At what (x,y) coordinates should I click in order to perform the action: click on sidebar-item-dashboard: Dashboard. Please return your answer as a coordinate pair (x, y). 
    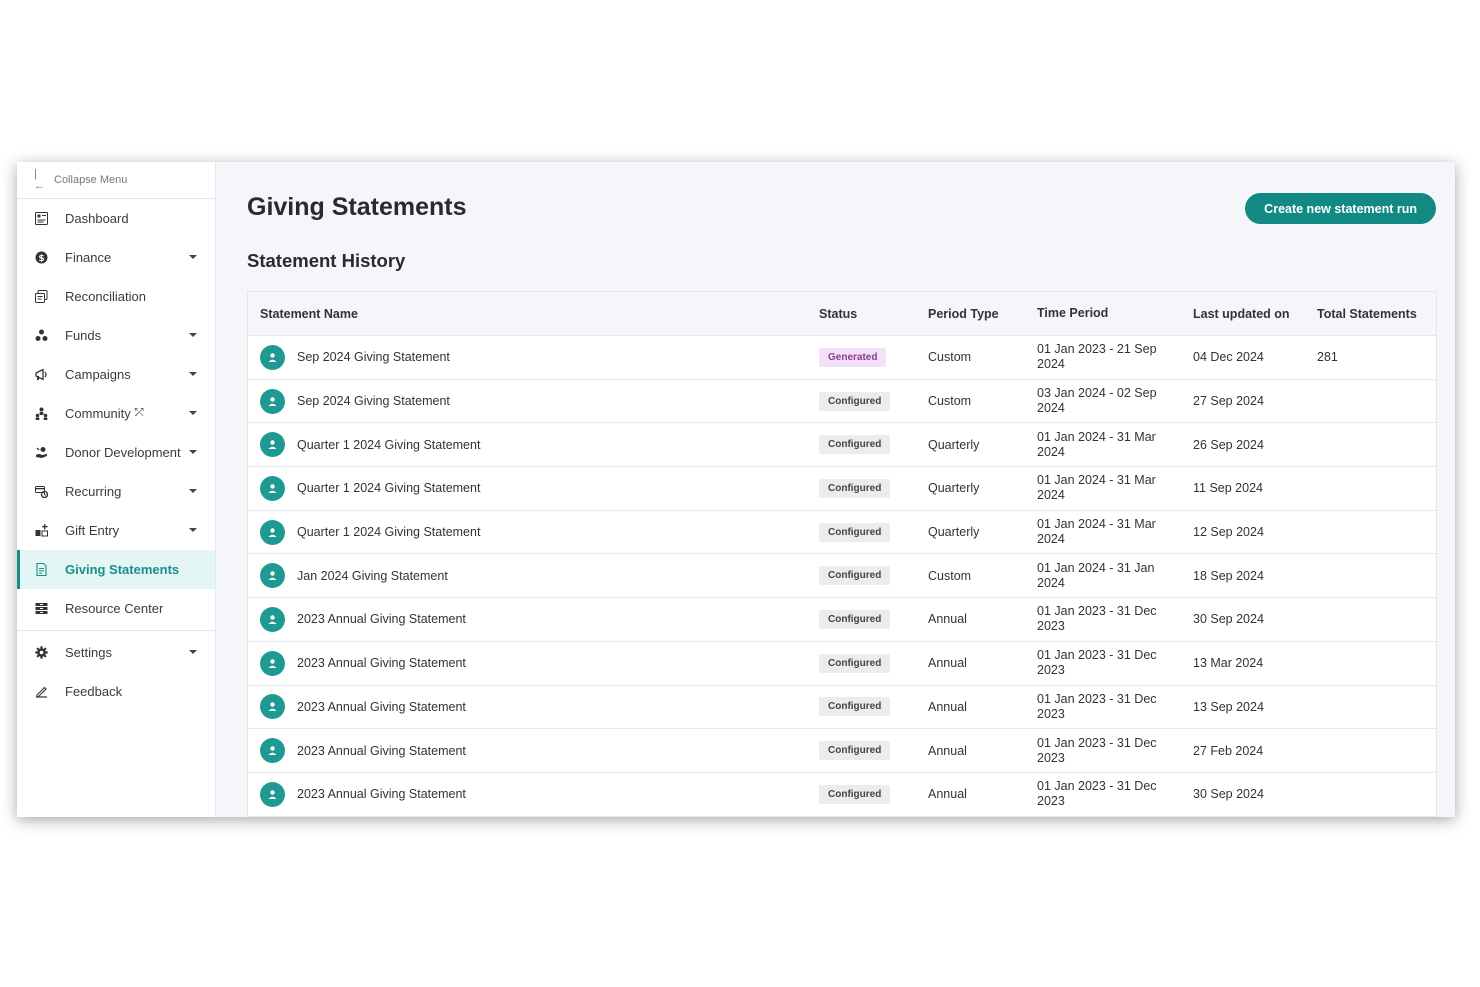
    Looking at the image, I should click on (116, 218).